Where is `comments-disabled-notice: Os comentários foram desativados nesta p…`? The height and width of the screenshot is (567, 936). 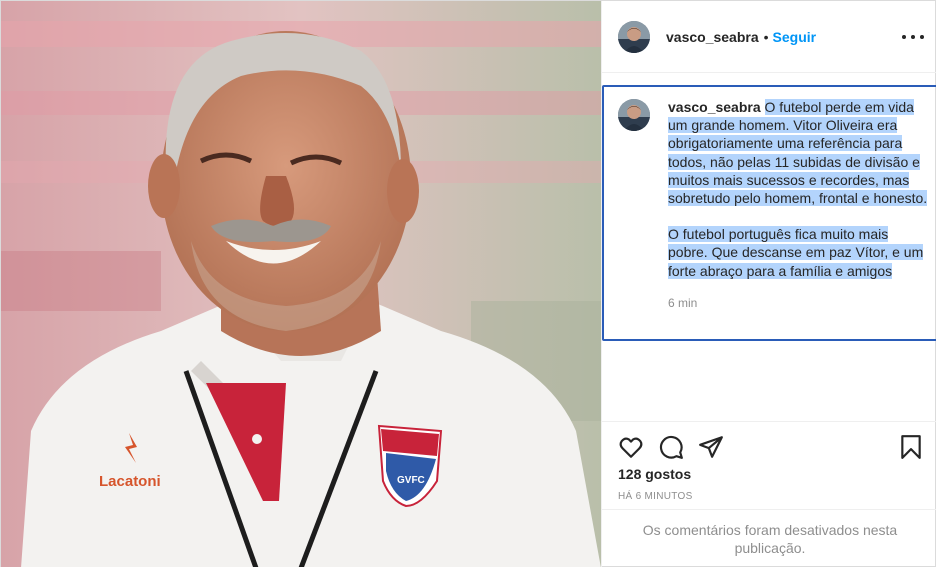
comments-disabled-notice: Os comentários foram desativados nesta p… is located at coordinates (769, 538).